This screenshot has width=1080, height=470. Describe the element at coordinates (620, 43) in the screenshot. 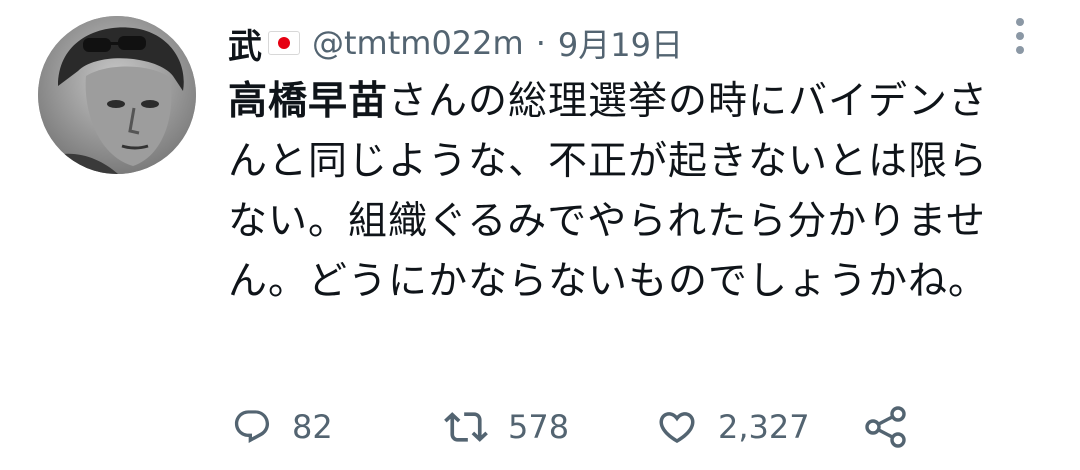

I see `tweet-date: 9月19日` at that location.